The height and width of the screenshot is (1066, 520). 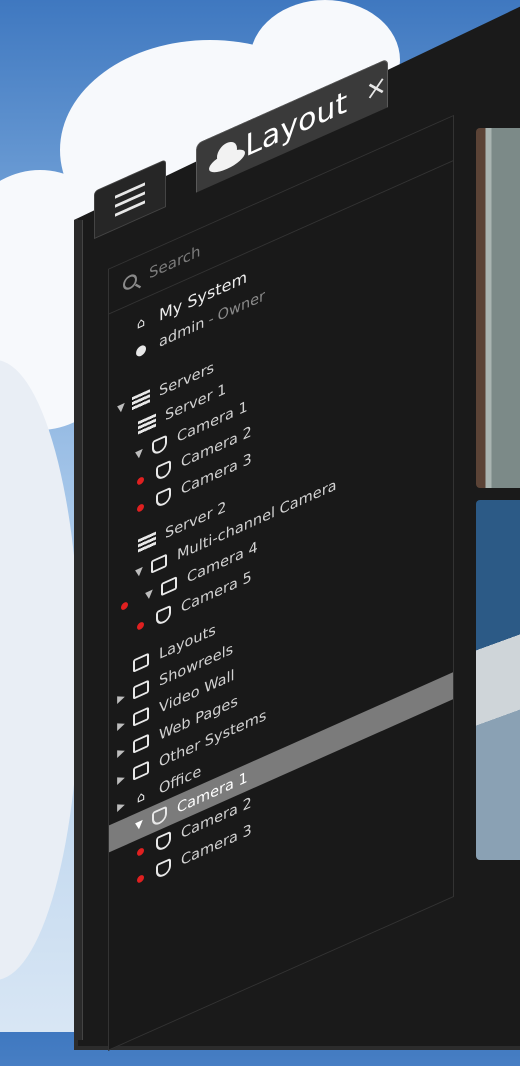 I want to click on monitor-bezel, so click(x=78, y=630).